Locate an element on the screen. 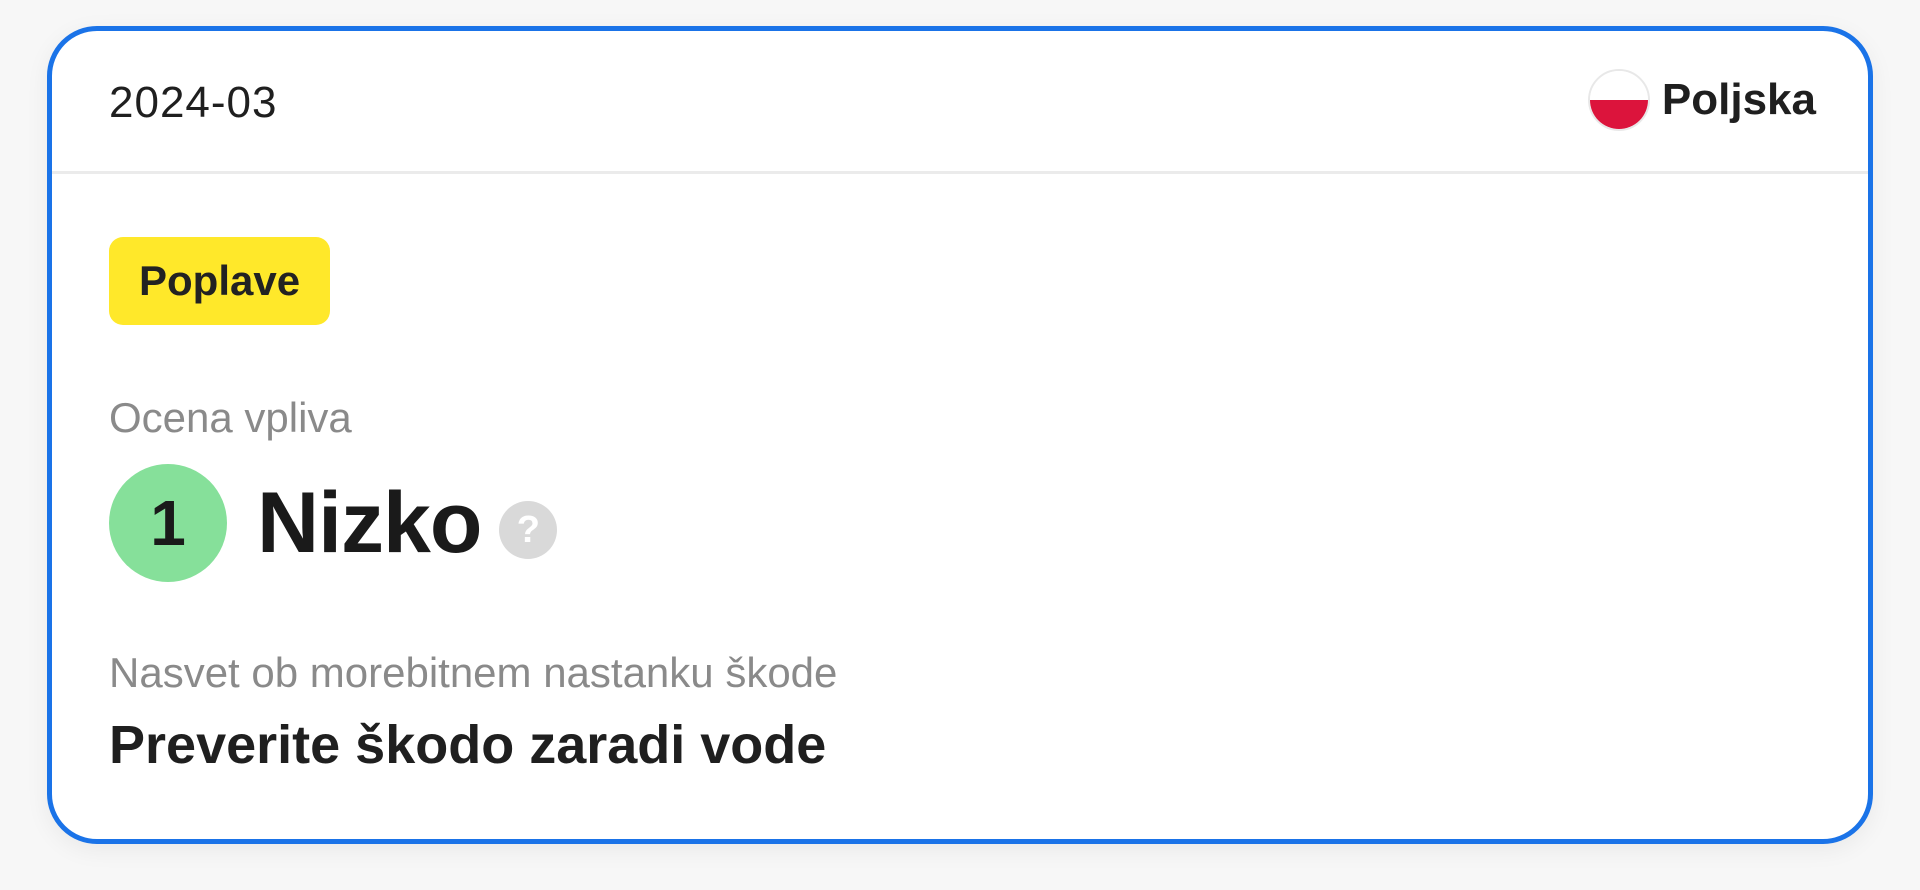 The width and height of the screenshot is (1920, 890). impact-level-badge: 1 is located at coordinates (168, 523).